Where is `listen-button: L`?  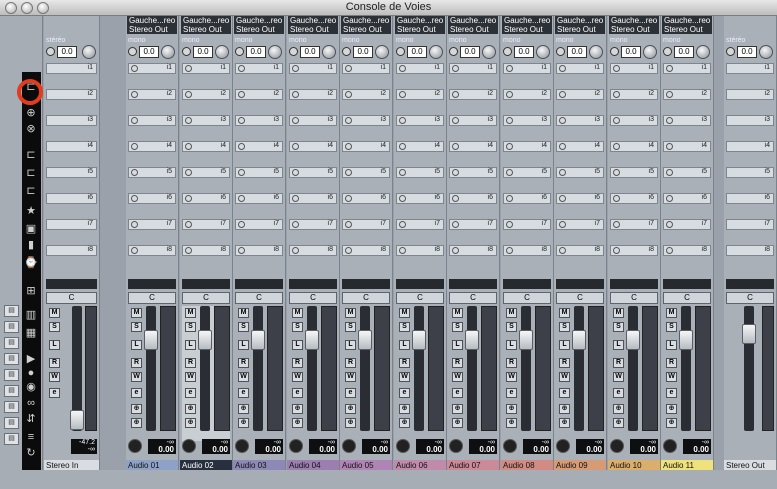
listen-button: L is located at coordinates (404, 345).